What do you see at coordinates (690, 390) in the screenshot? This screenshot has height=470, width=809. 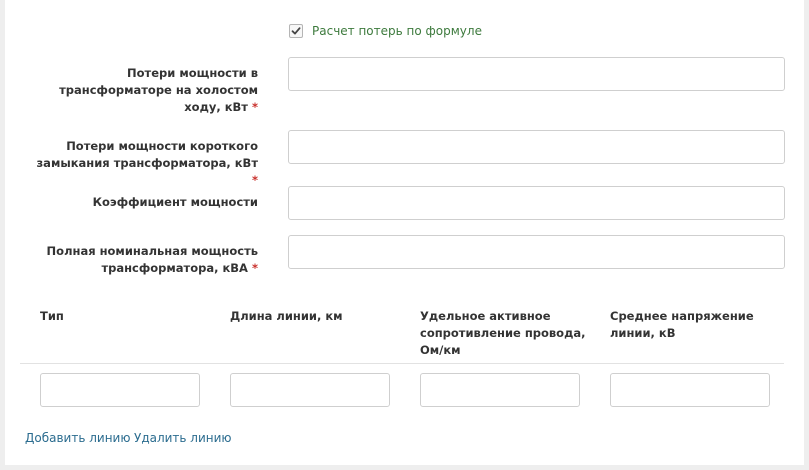 I see `voltage-input` at bounding box center [690, 390].